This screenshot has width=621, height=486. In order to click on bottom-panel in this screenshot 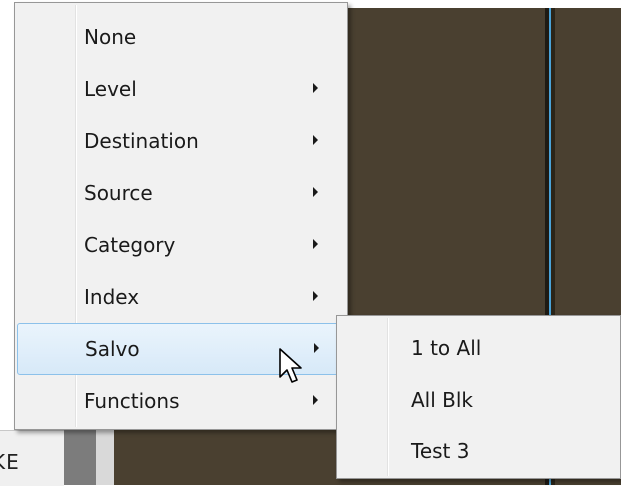, I will do `click(229, 457)`.